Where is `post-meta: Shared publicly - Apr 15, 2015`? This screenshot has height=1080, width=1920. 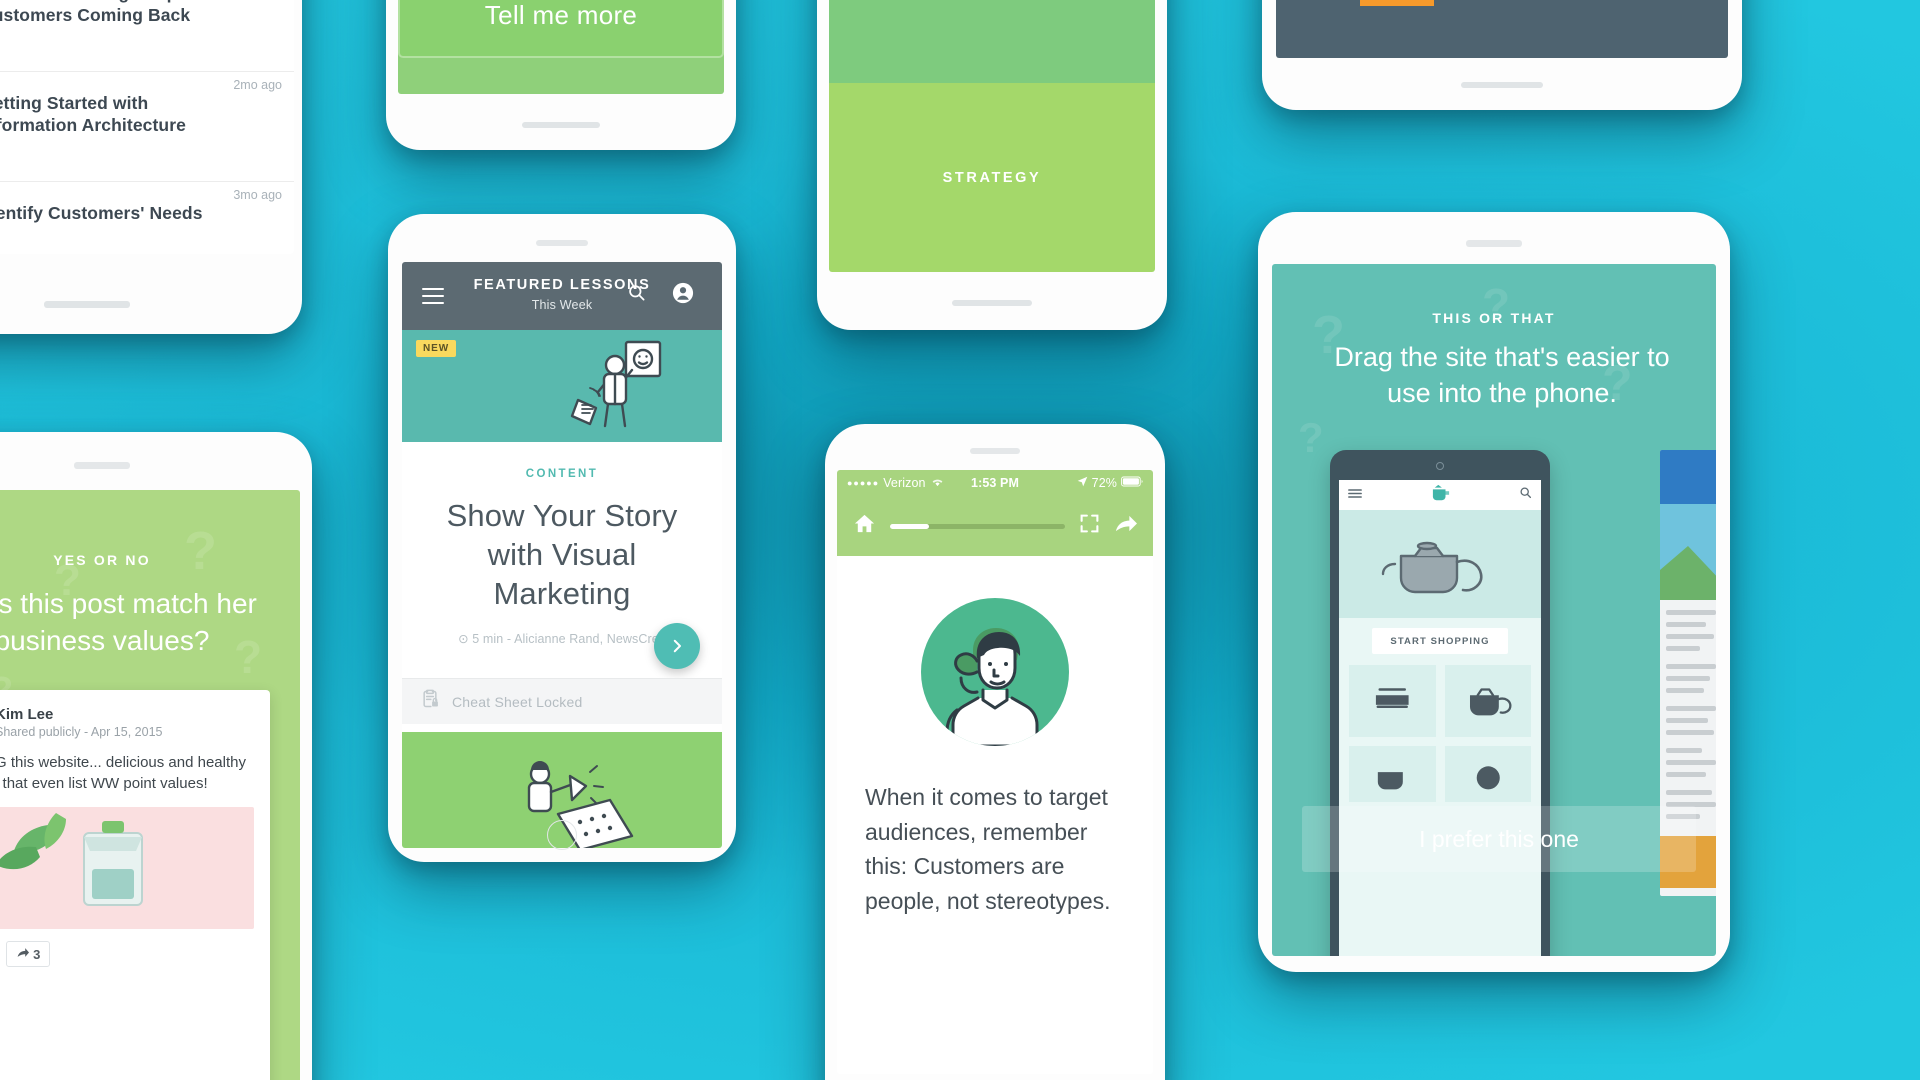
post-meta: Shared publicly - Apr 15, 2015 is located at coordinates (81, 732).